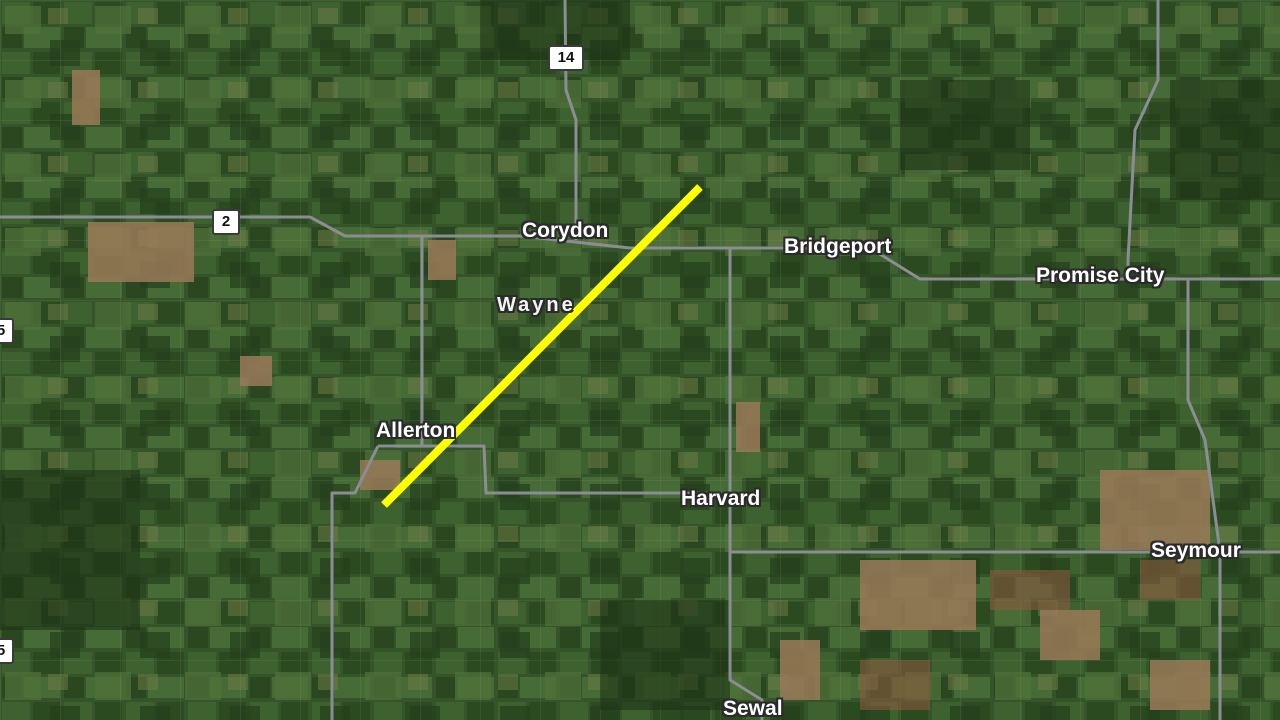 The image size is (1280, 720). Describe the element at coordinates (416, 430) in the screenshot. I see `place-label-allerton: Allerton` at that location.